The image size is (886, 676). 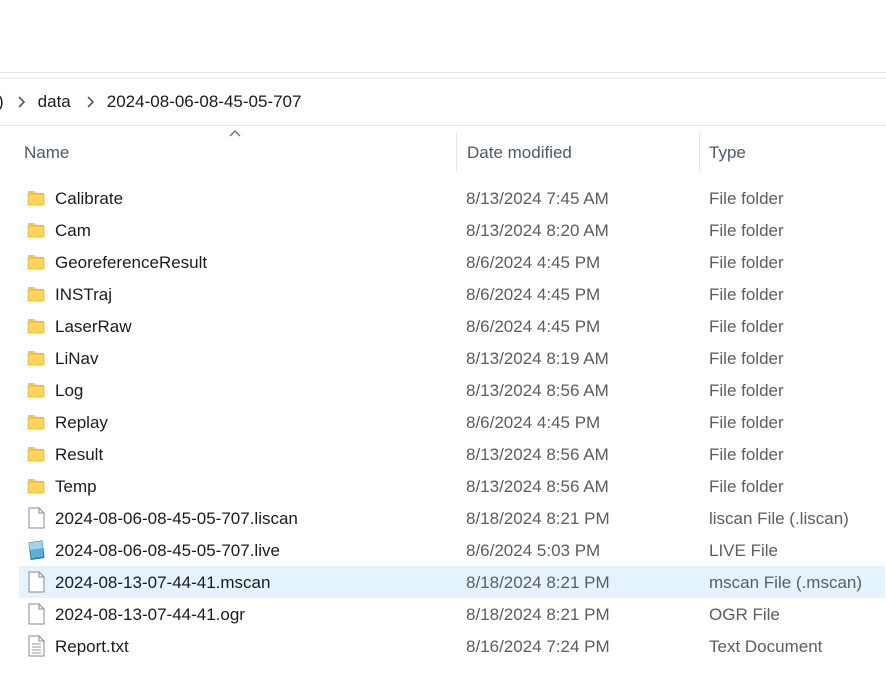 I want to click on file-name: Cam, so click(x=73, y=230).